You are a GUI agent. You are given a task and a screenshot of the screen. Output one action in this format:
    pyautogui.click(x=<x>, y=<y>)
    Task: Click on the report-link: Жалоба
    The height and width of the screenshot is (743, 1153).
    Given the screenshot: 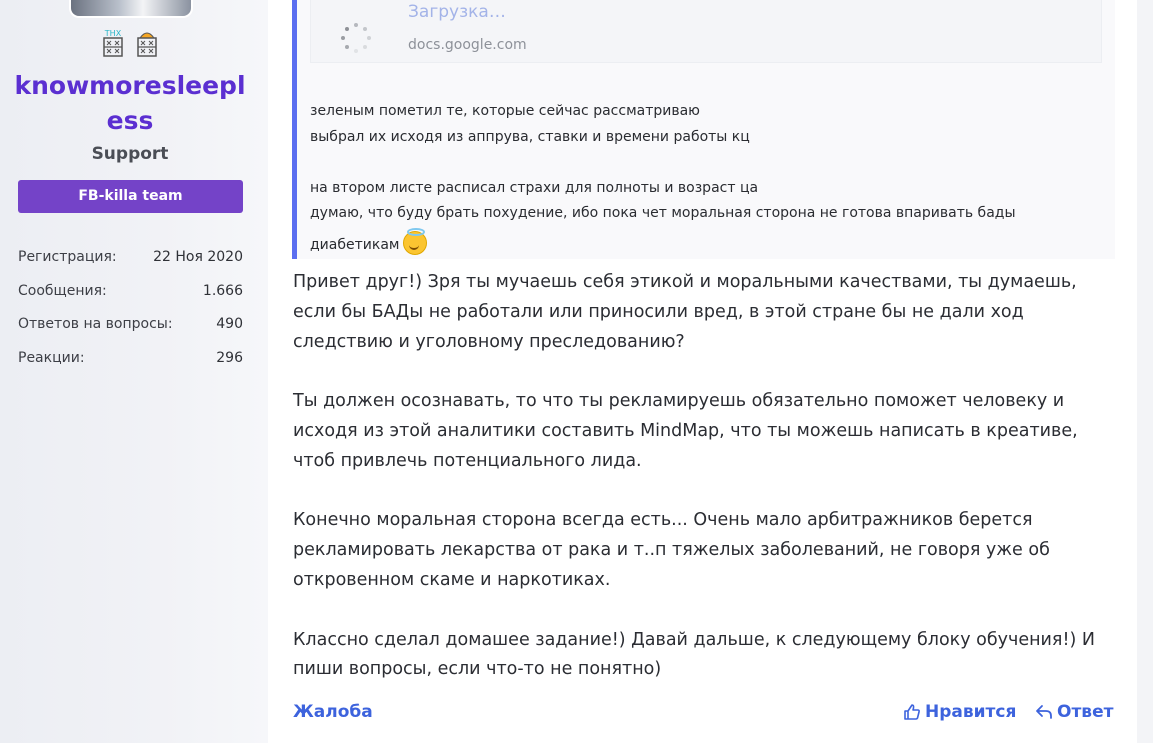 What is the action you would take?
    pyautogui.click(x=333, y=712)
    